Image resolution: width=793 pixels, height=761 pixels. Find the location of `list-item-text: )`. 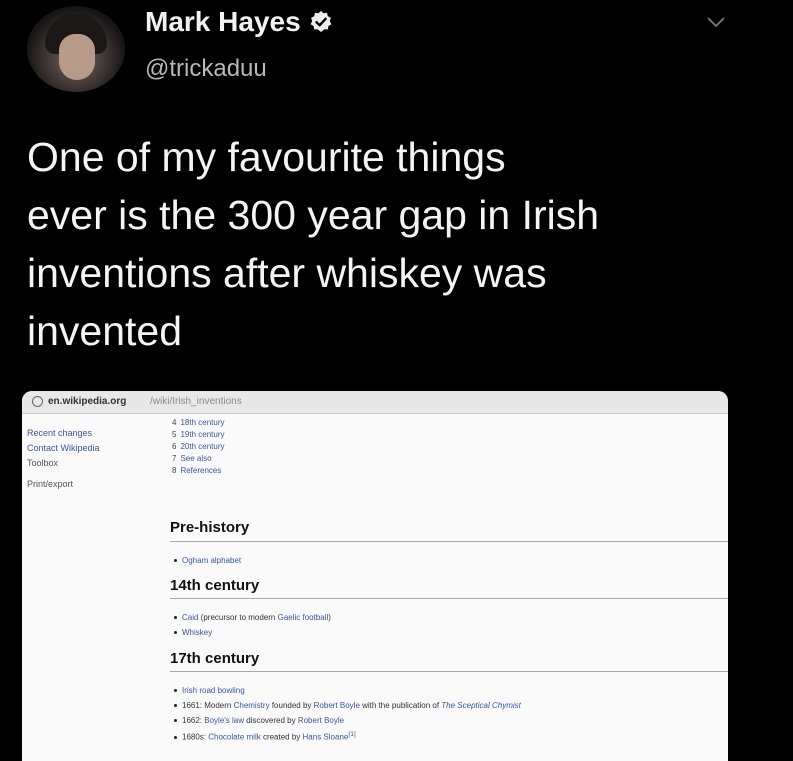

list-item-text: ) is located at coordinates (329, 617).